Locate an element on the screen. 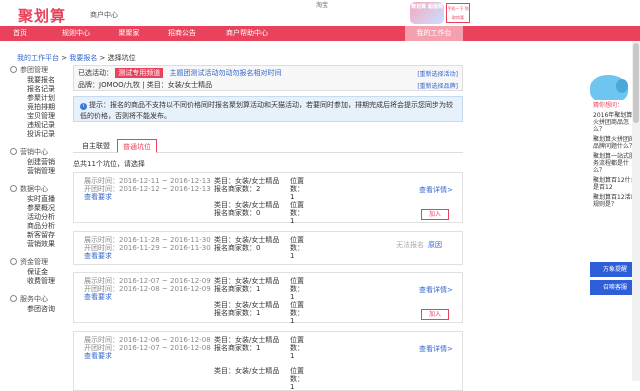 This screenshot has height=391, width=640. logo: 聚划算 is located at coordinates (42, 15).